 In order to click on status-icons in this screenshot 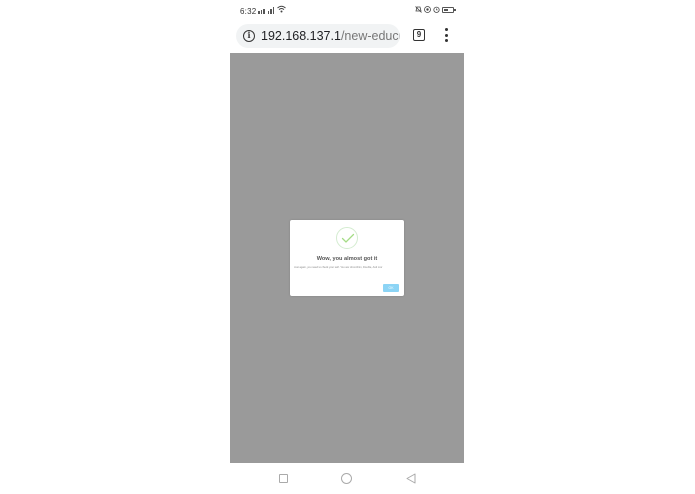, I will do `click(435, 9)`.